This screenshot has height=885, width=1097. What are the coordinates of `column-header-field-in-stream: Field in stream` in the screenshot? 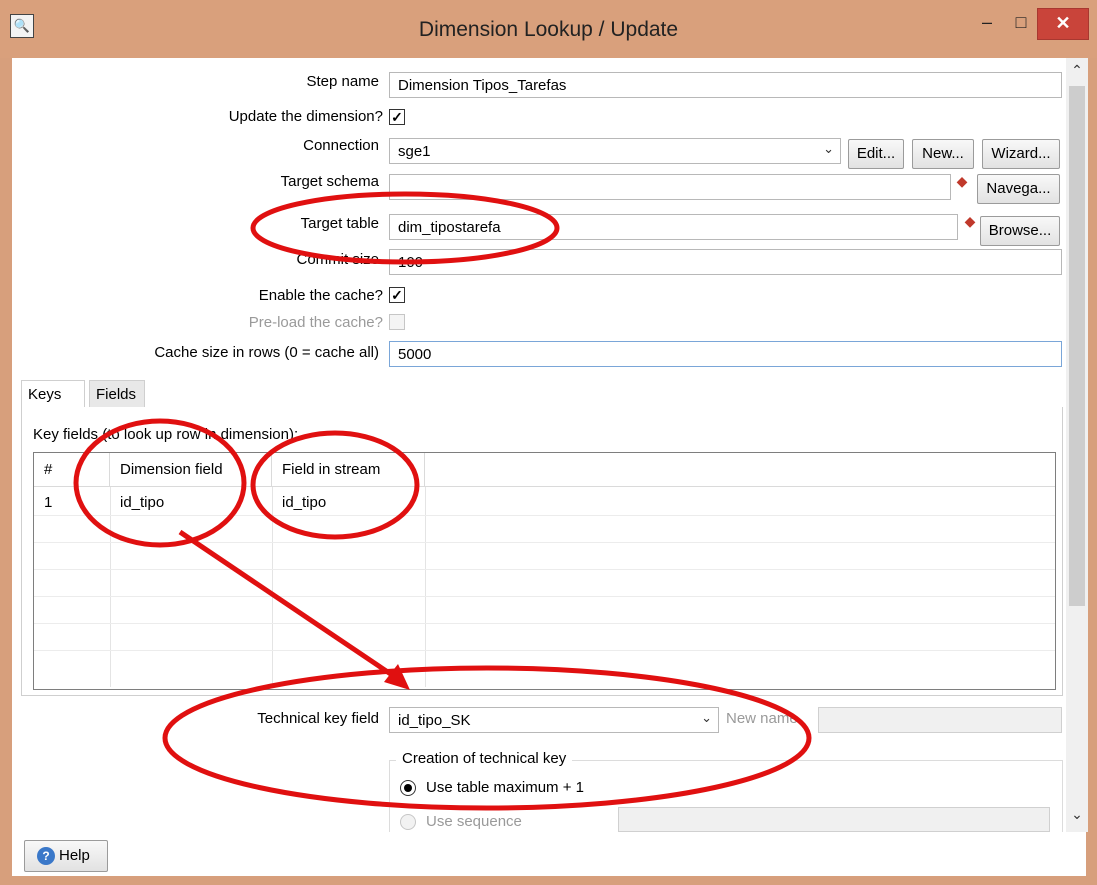 It's located at (348, 470).